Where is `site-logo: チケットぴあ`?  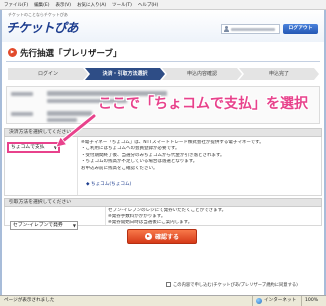 site-logo: チケットぴあ is located at coordinates (56, 25).